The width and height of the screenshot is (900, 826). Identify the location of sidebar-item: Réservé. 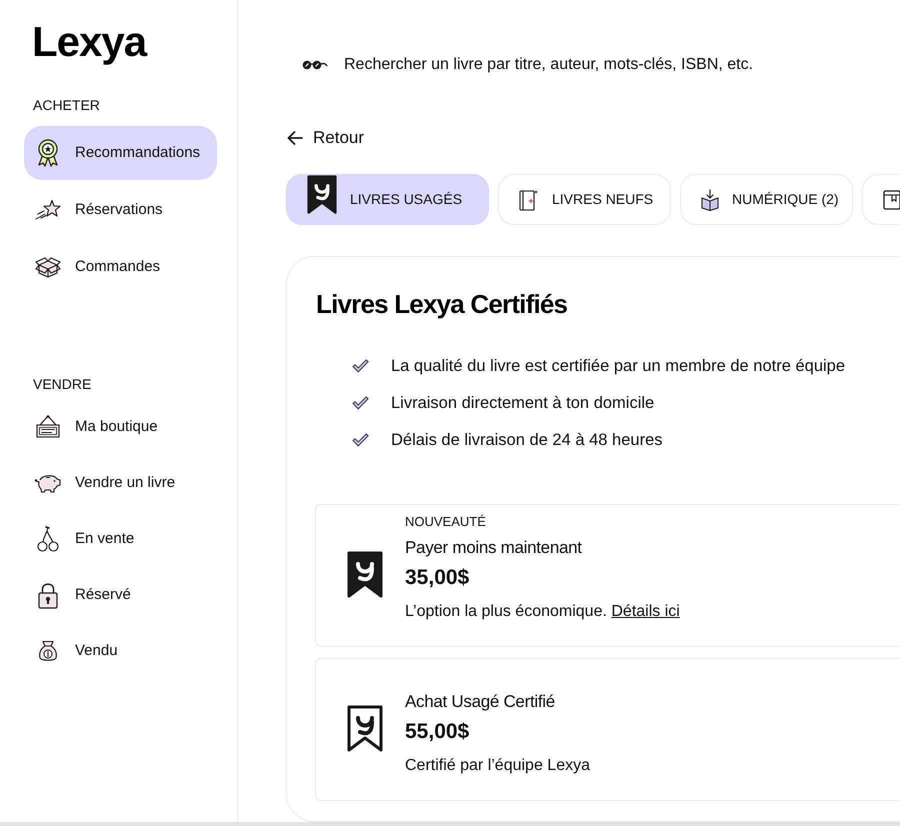
(120, 595).